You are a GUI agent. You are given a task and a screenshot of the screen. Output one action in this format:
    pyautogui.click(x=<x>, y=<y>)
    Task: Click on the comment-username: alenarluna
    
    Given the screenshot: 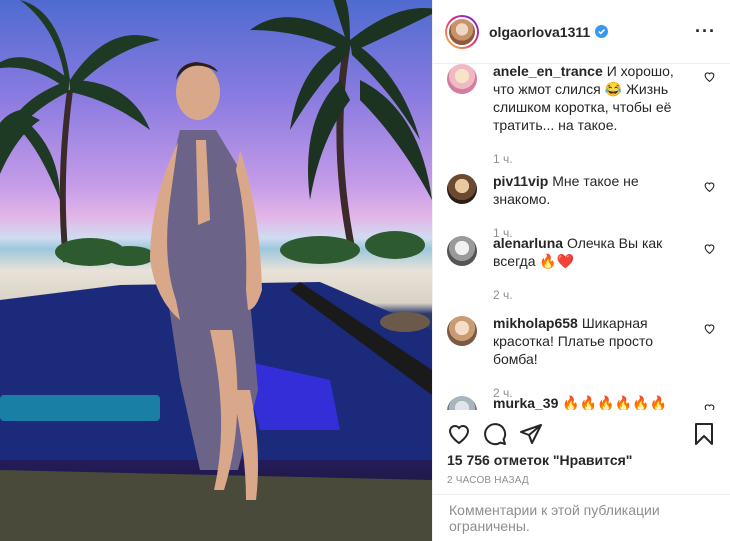 What is the action you would take?
    pyautogui.click(x=528, y=243)
    